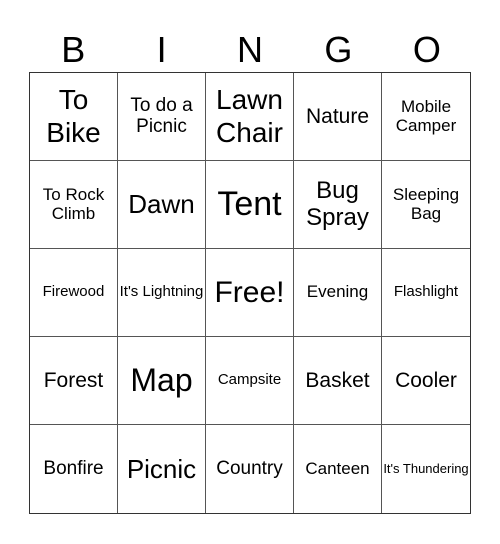 The width and height of the screenshot is (500, 544). What do you see at coordinates (426, 469) in the screenshot?
I see `bingo-cell: It's Thundering` at bounding box center [426, 469].